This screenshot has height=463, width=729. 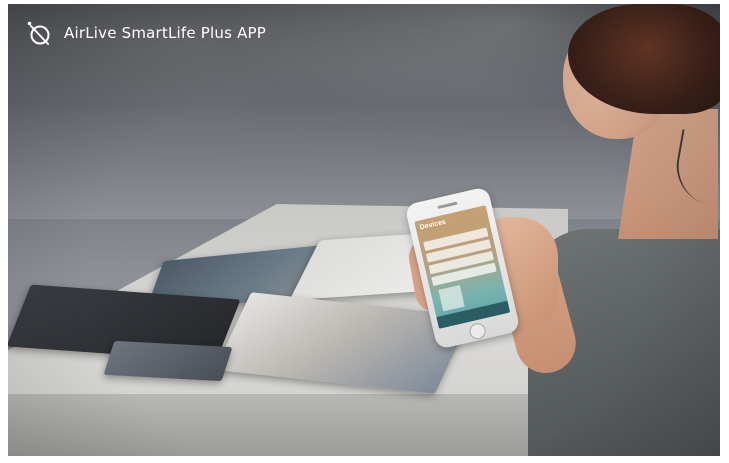 I want to click on airlive-logo-icon, so click(x=39, y=33).